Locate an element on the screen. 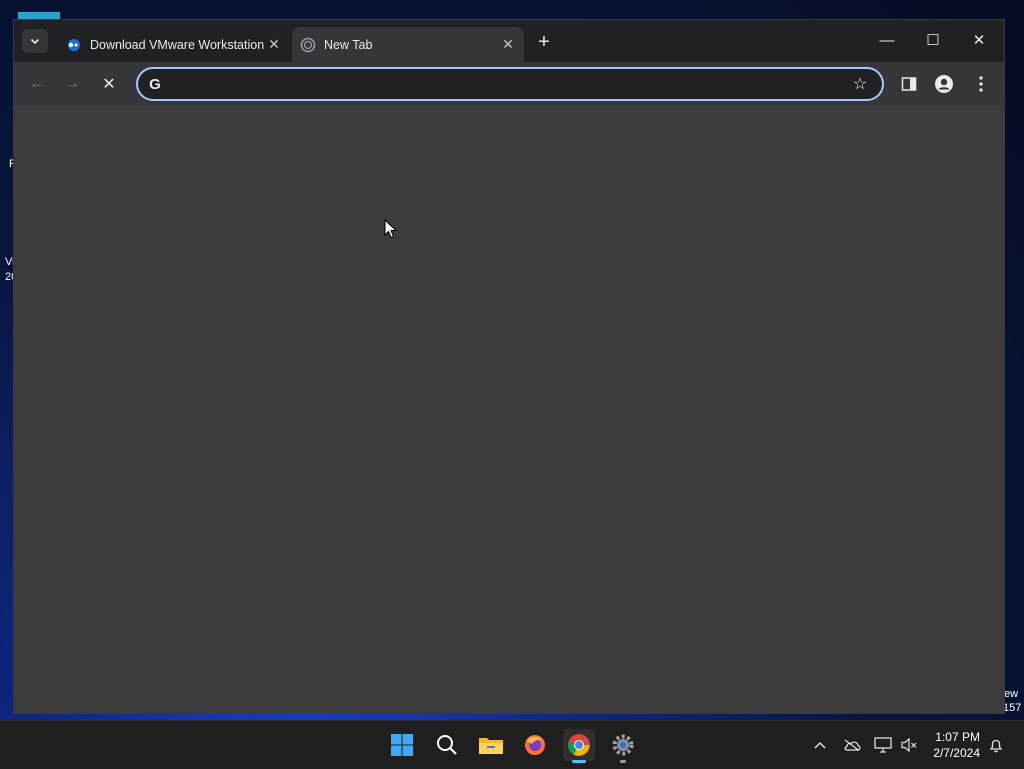  settings-button is located at coordinates (623, 746).